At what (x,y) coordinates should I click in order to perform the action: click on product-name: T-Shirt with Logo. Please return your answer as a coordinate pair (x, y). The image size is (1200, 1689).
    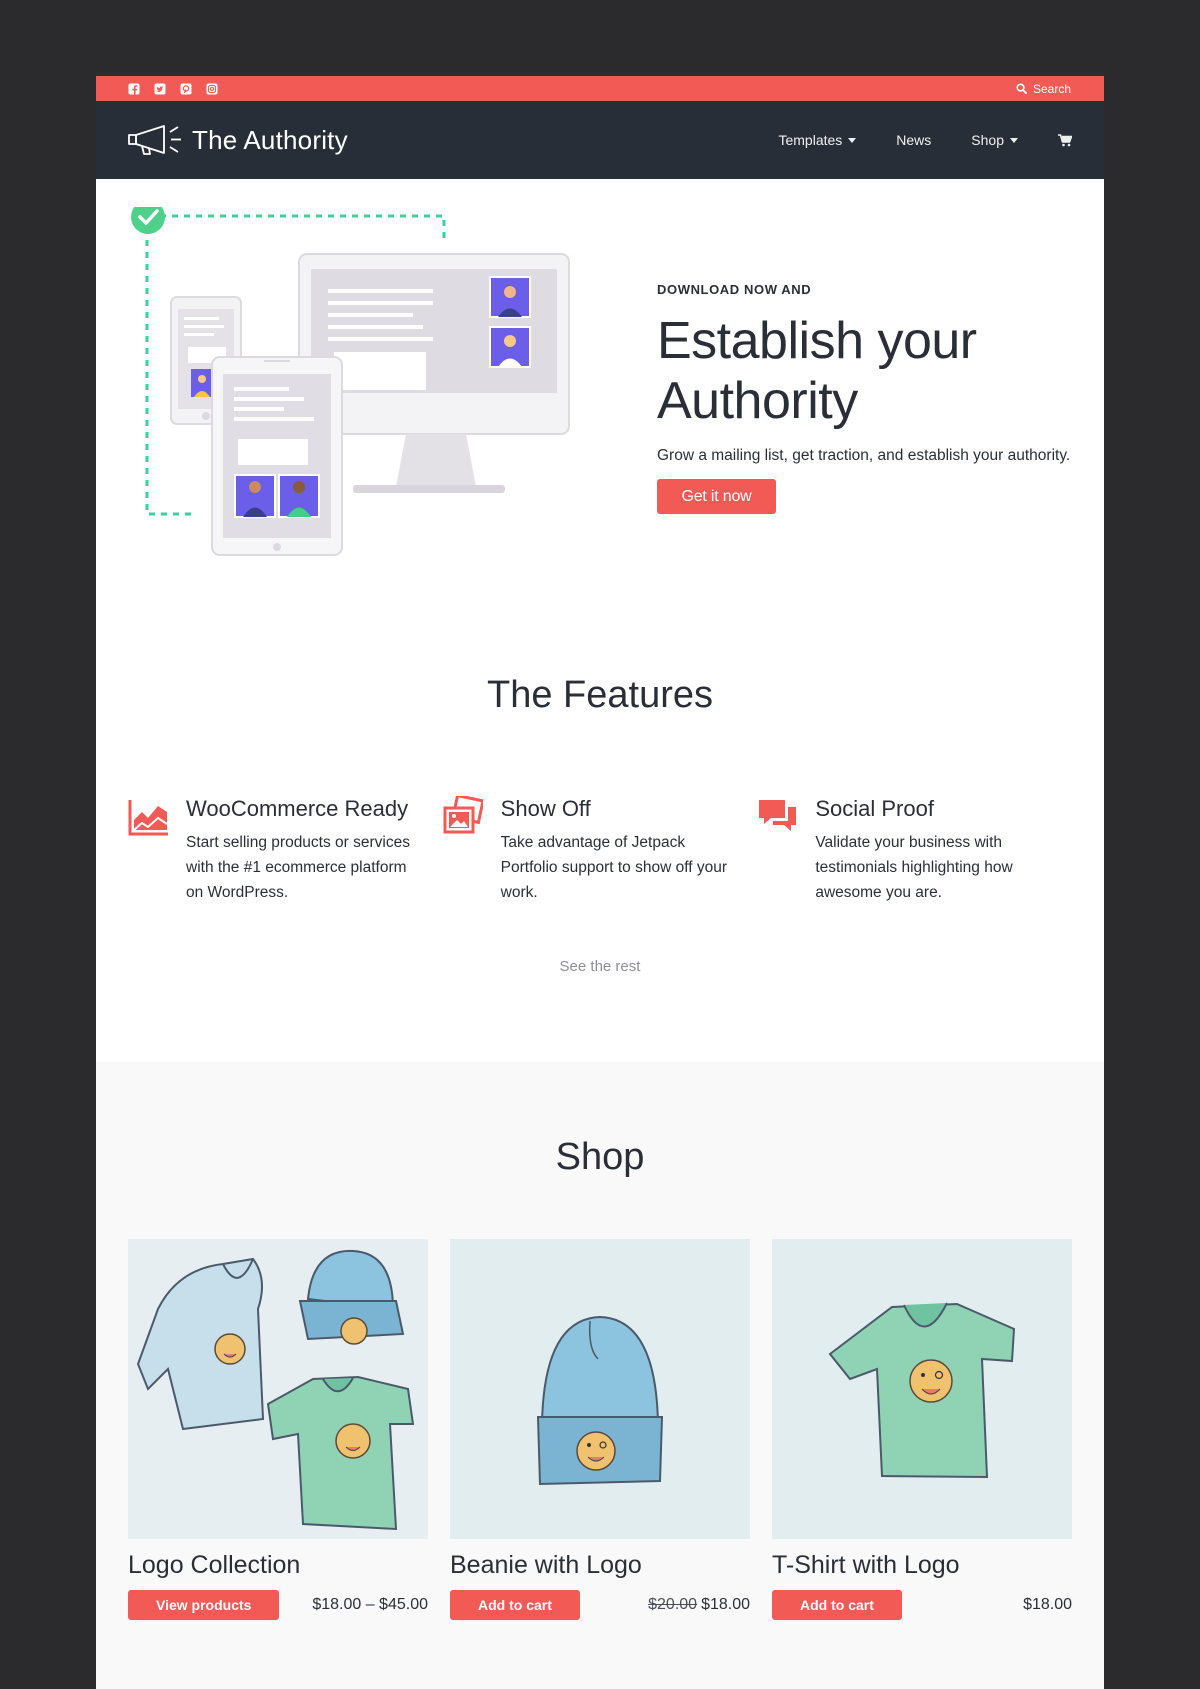
    Looking at the image, I should click on (922, 1565).